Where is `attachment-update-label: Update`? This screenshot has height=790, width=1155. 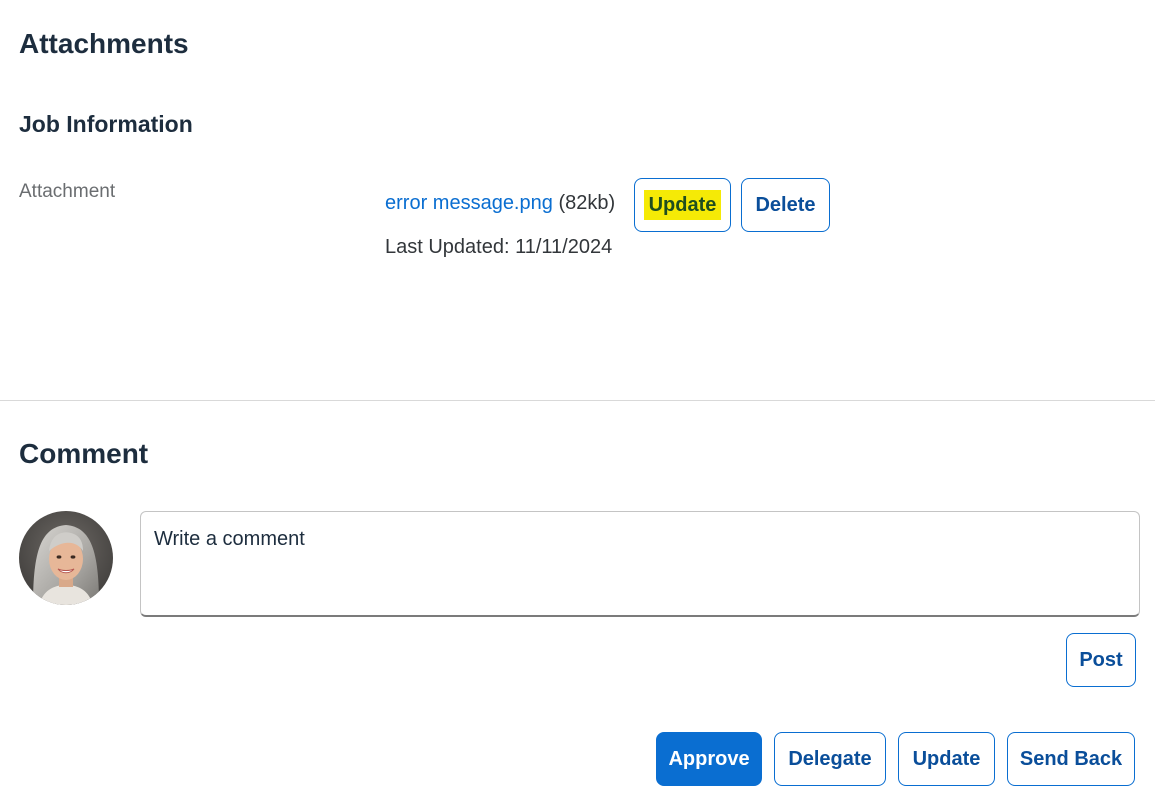
attachment-update-label: Update is located at coordinates (682, 205).